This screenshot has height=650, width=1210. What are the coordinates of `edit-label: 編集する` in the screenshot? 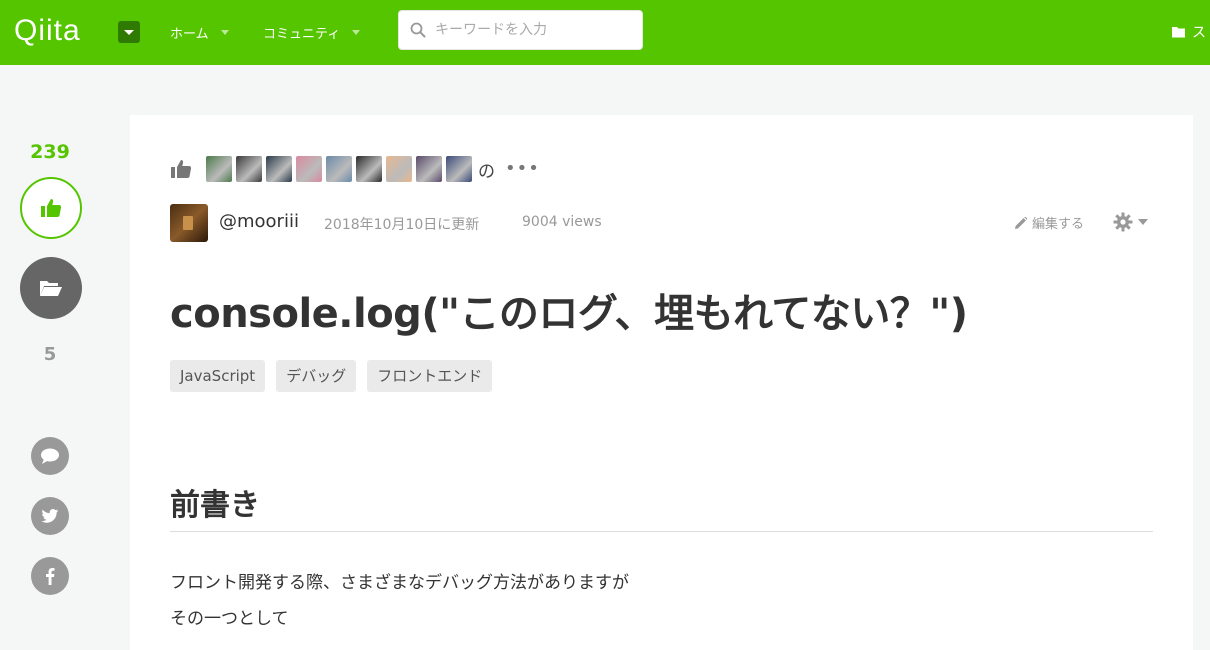 It's located at (1058, 224).